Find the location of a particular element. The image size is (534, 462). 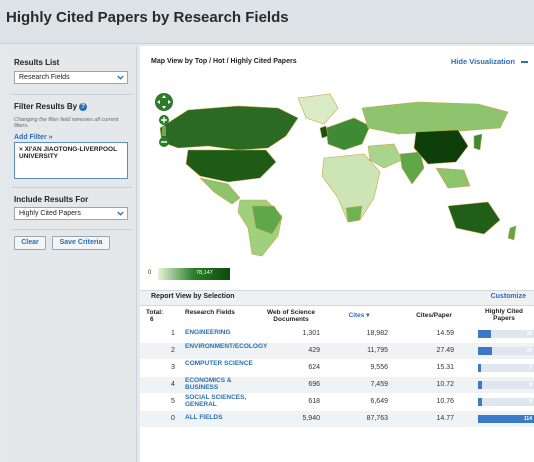

results-list-label: Results List is located at coordinates (37, 62).